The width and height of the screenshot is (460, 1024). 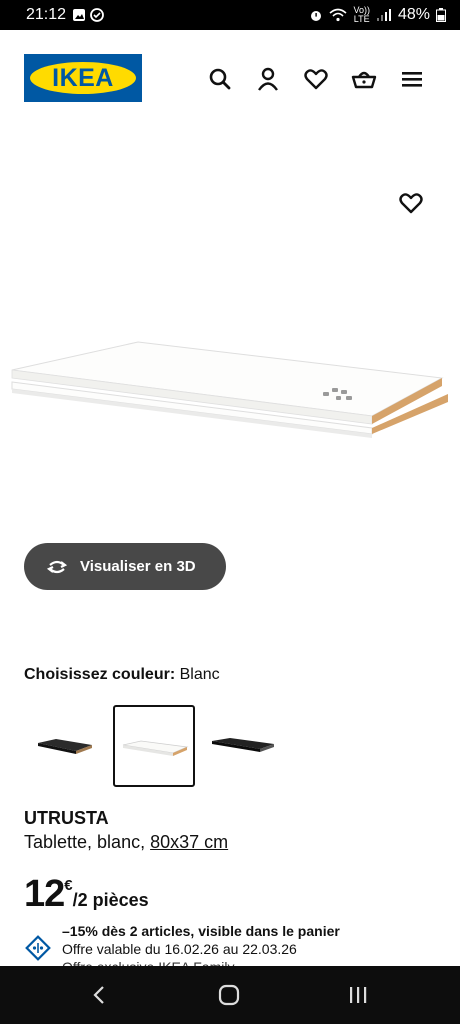 I want to click on basket-icon, so click(x=364, y=79).